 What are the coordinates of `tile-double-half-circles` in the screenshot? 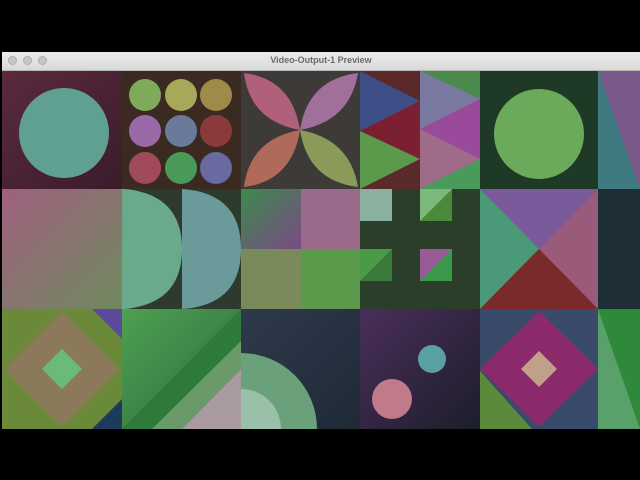 It's located at (181, 249).